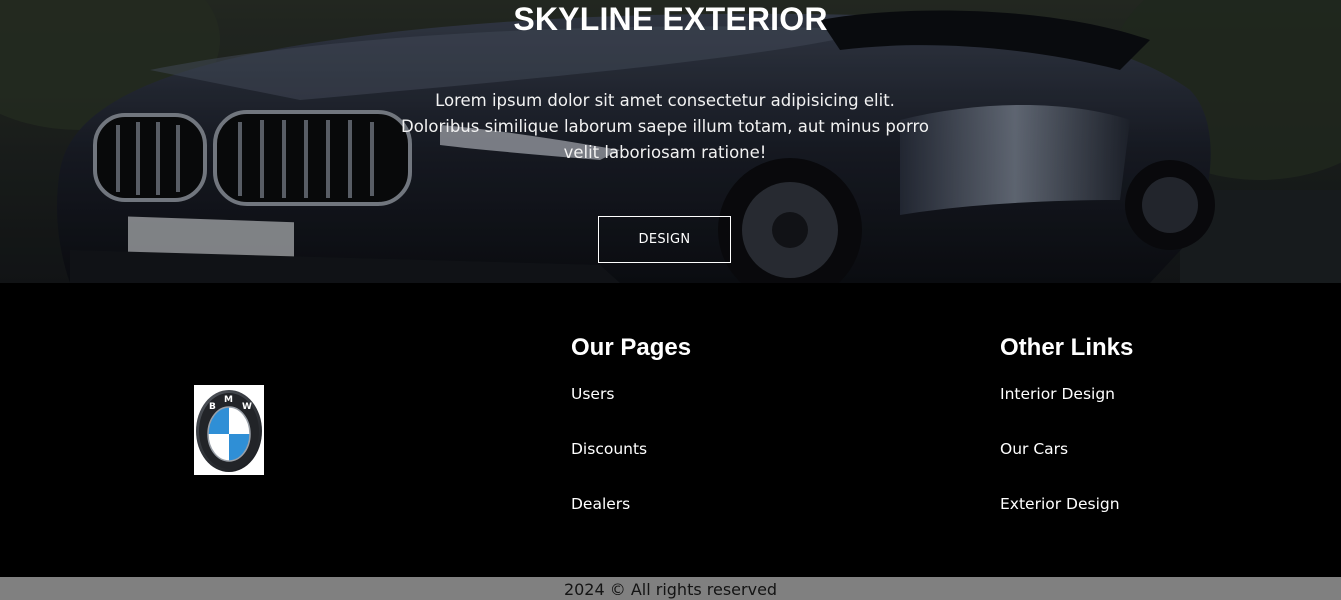 Image resolution: width=1341 pixels, height=600 pixels. What do you see at coordinates (631, 449) in the screenshot?
I see `footer-link-discounts: Discounts` at bounding box center [631, 449].